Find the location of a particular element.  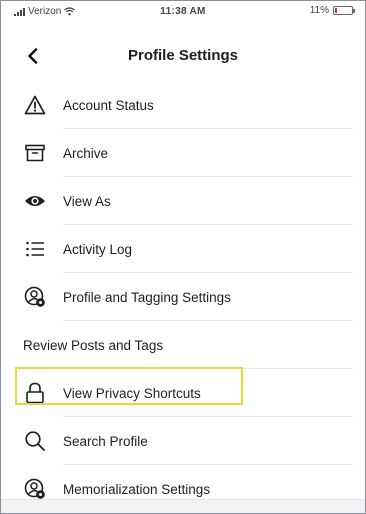

menu-item-archive: Archive is located at coordinates (183, 153).